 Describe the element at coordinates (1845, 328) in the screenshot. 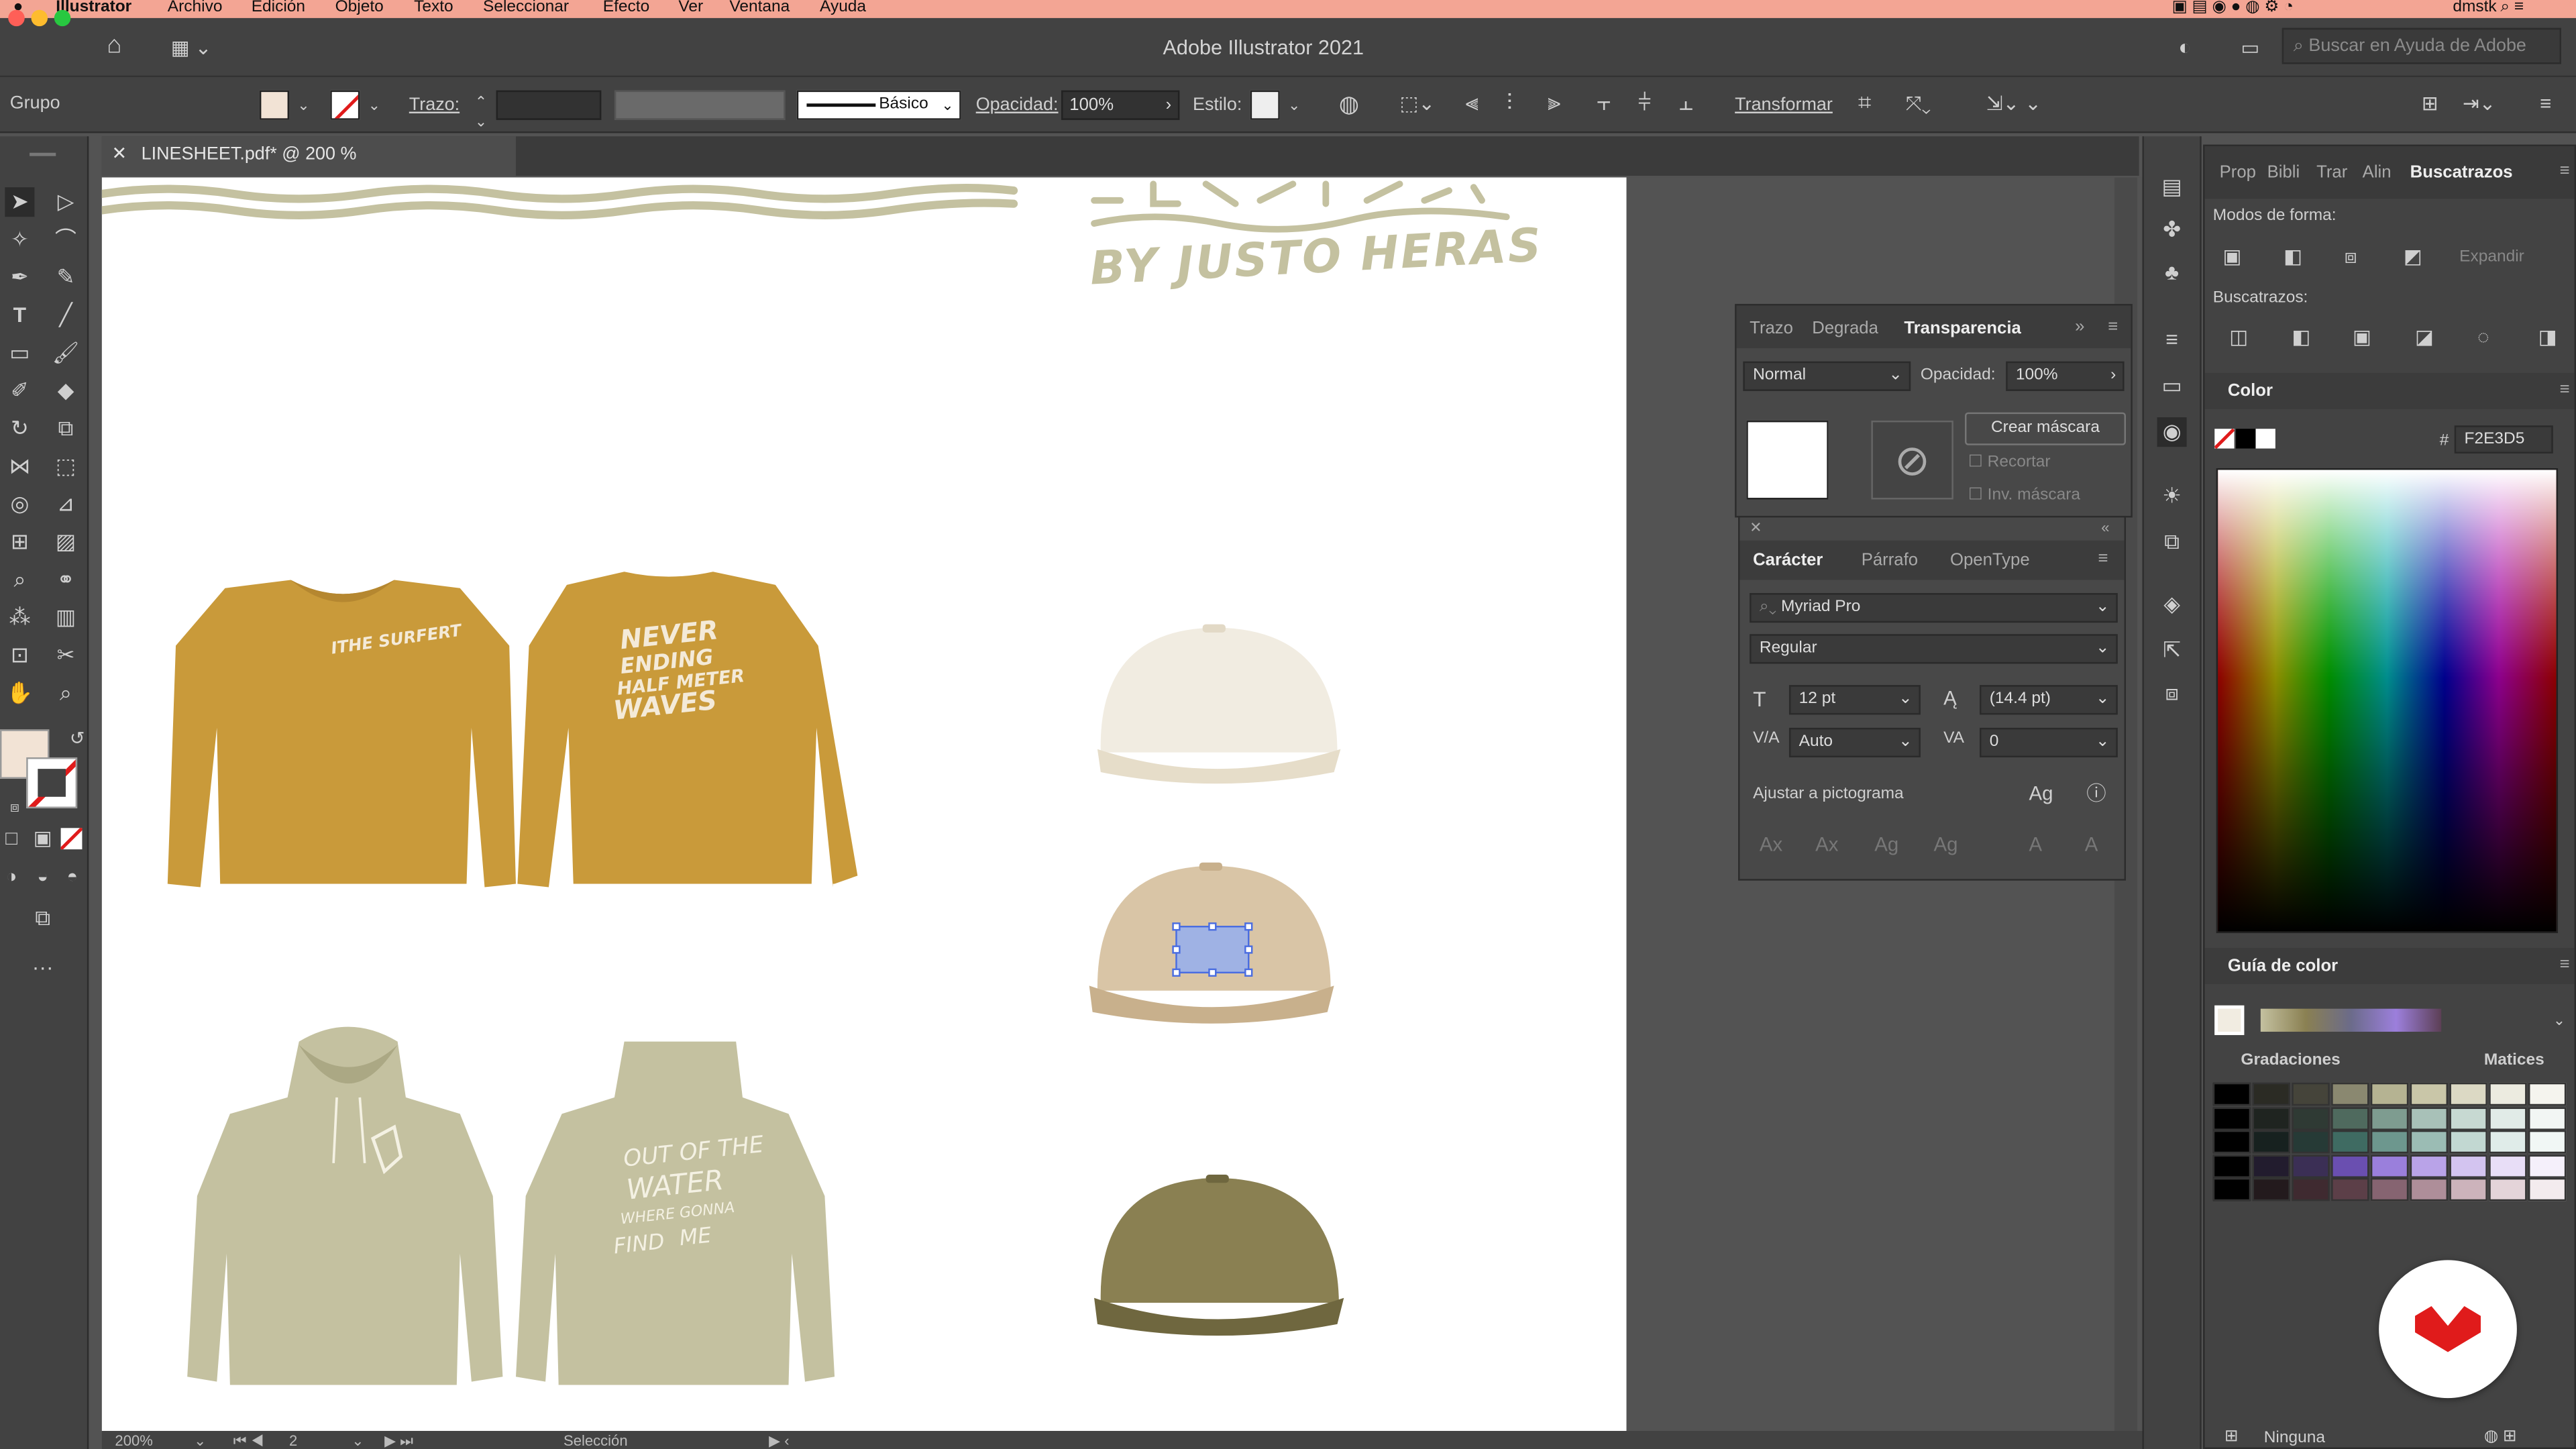

I see `tab-degradado: Degrada` at that location.